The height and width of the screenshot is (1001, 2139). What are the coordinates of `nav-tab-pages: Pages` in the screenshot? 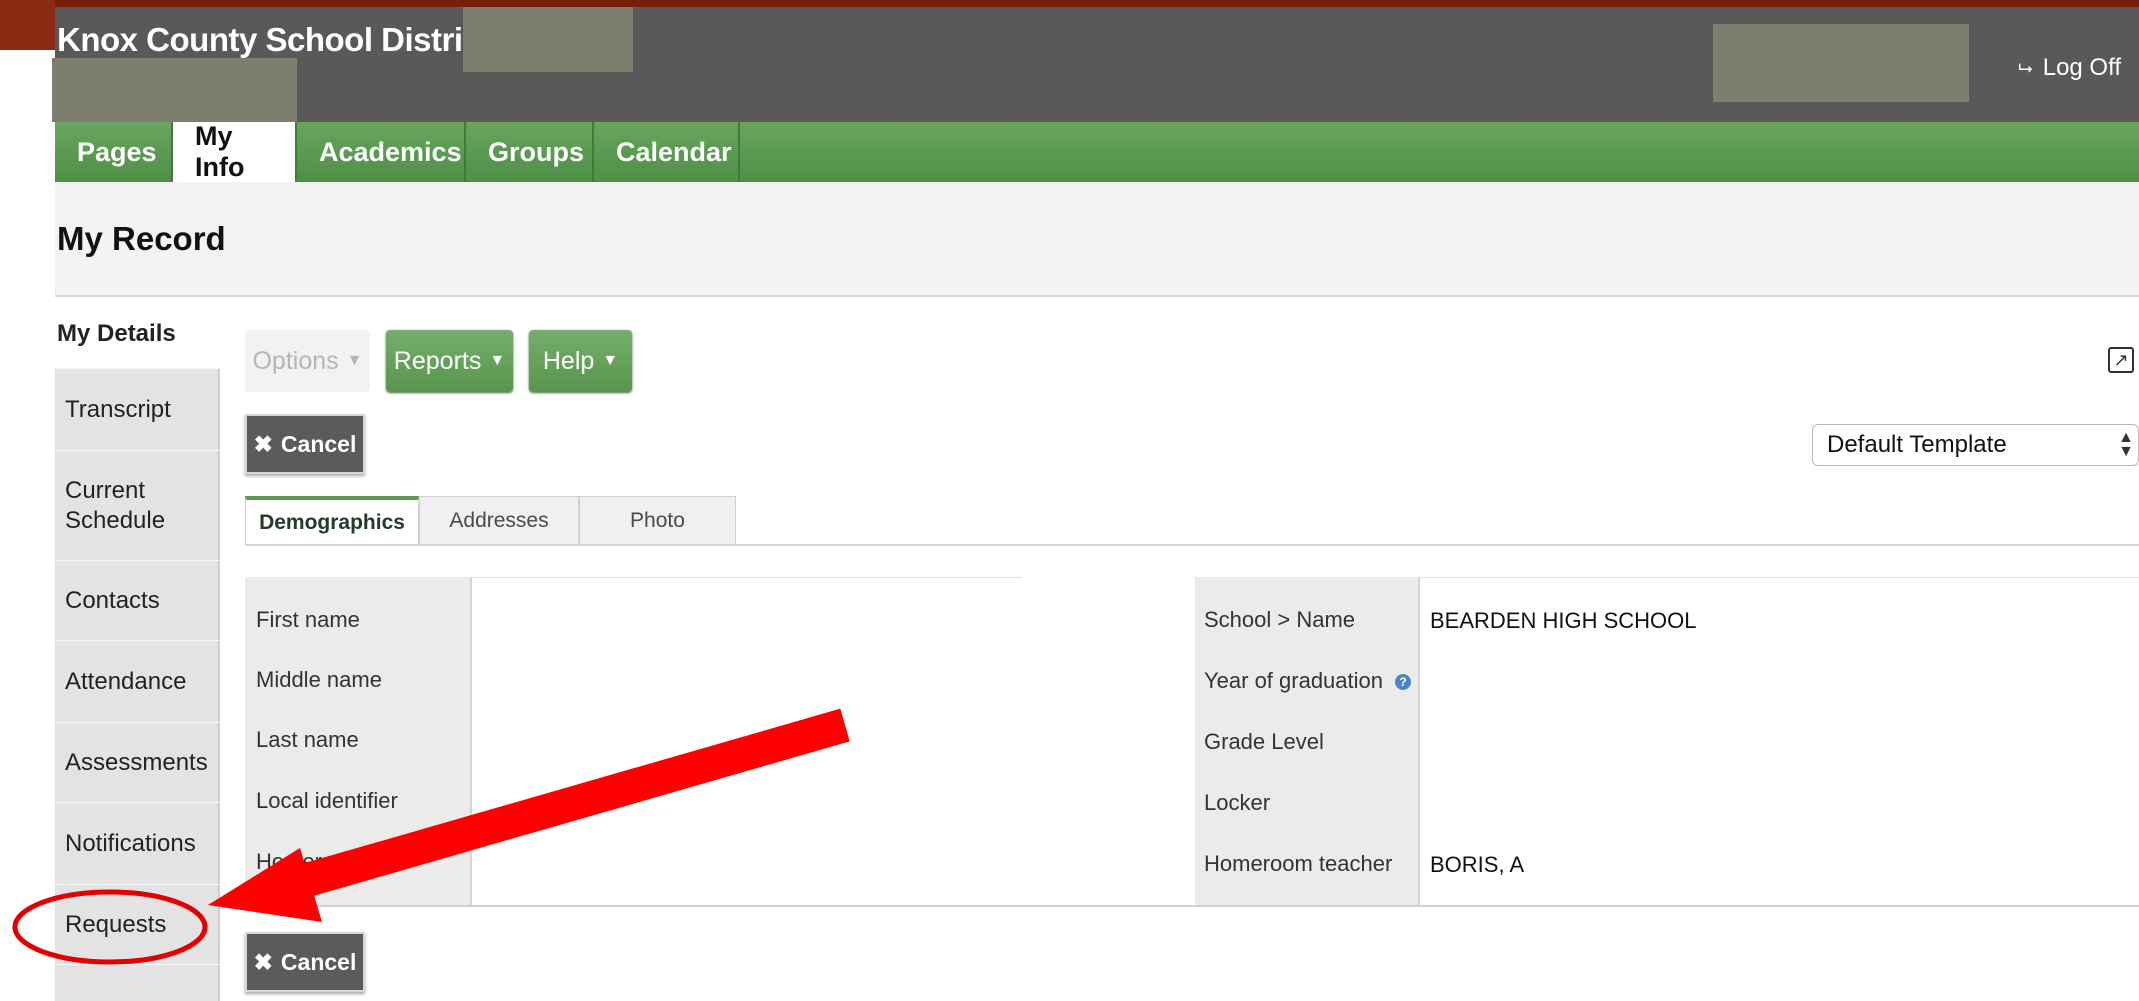 It's located at (114, 152).